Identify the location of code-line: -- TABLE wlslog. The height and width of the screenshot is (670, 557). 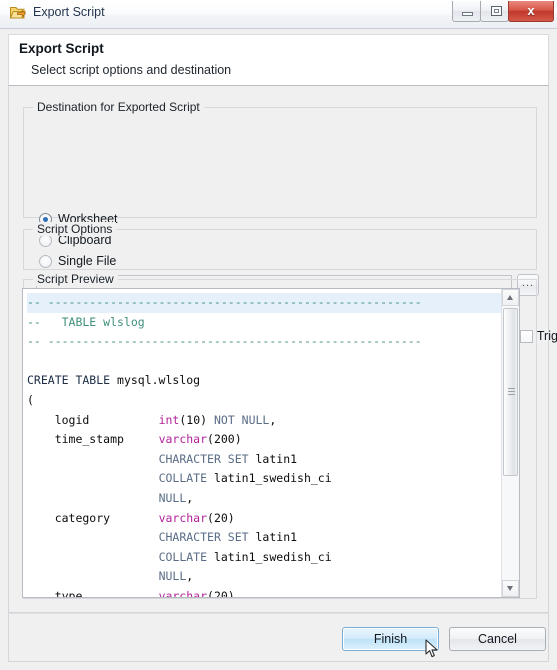
(264, 323).